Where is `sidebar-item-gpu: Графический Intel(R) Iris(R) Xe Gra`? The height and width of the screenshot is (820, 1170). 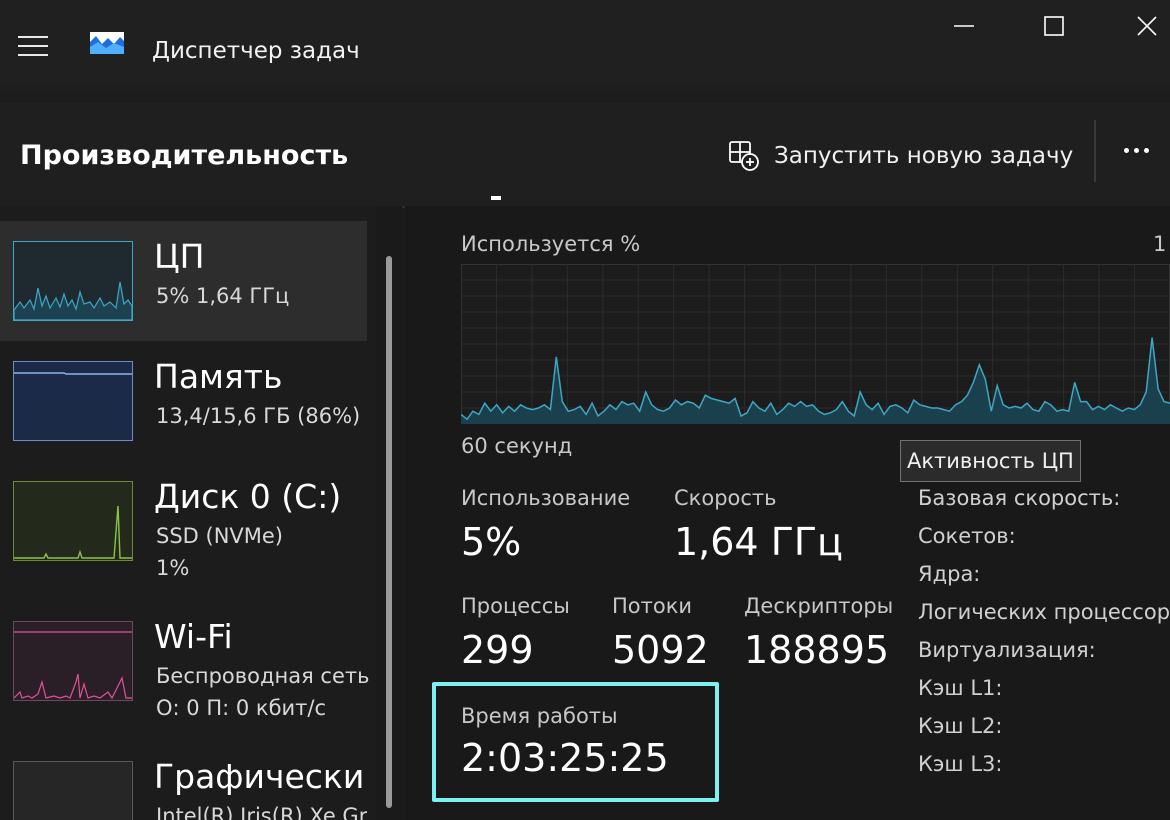
sidebar-item-gpu: Графический Intel(R) Iris(R) Xe Gra is located at coordinates (183, 780).